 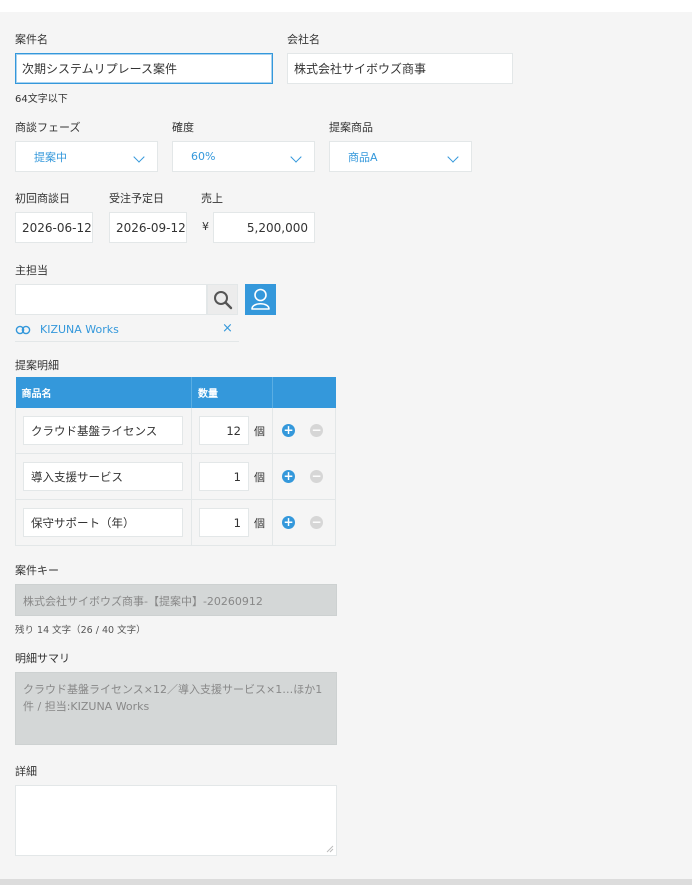 What do you see at coordinates (330, 849) in the screenshot?
I see `resize-handle-icon` at bounding box center [330, 849].